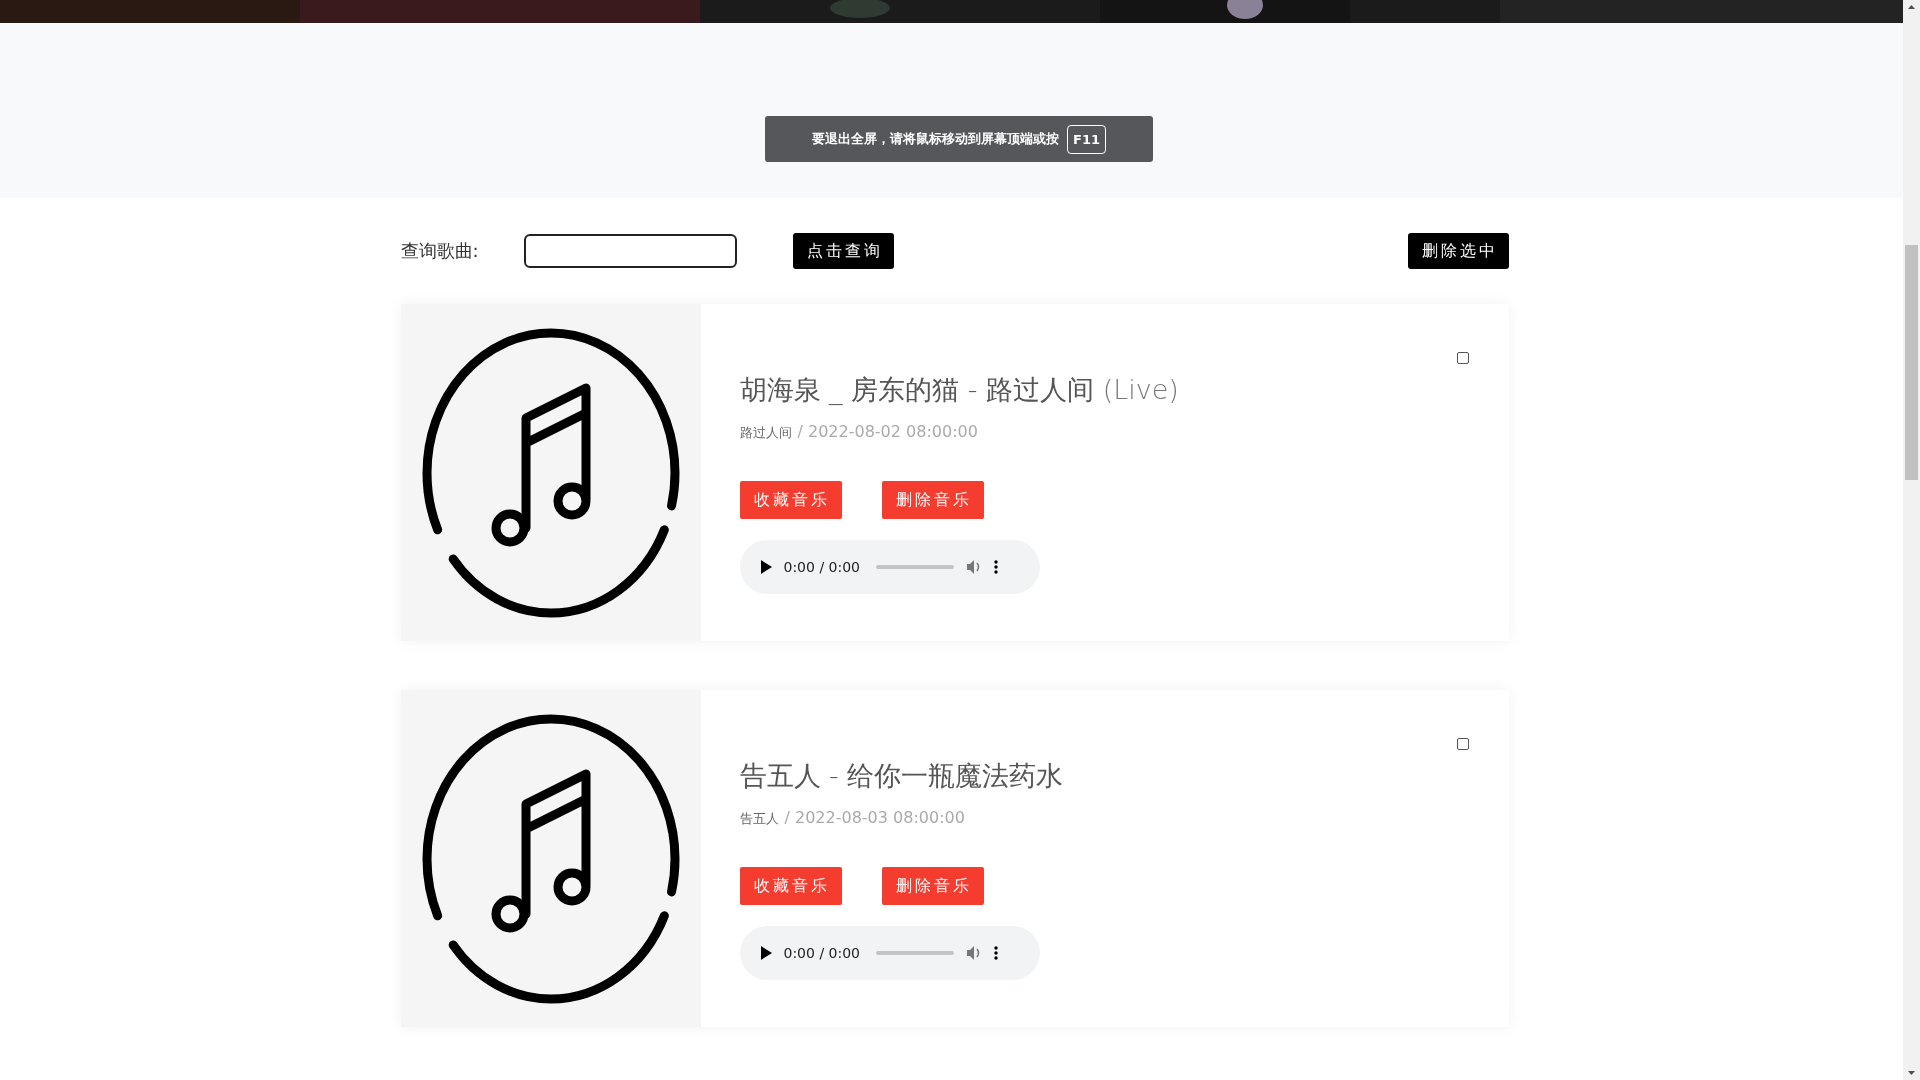 This screenshot has width=1920, height=1080. Describe the element at coordinates (887, 431) in the screenshot. I see `release-date: / 2022-08-02 08:00:00` at that location.